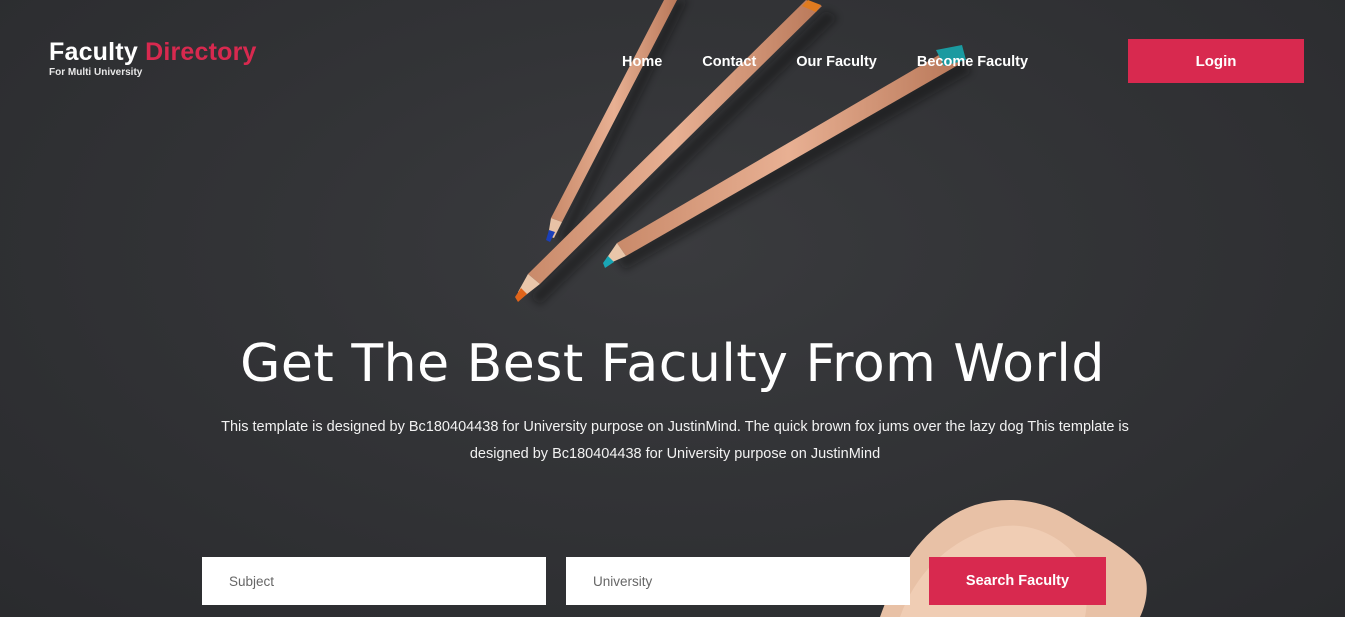 Image resolution: width=1345 pixels, height=617 pixels. What do you see at coordinates (672, 364) in the screenshot?
I see `hero-title: Get The Best Faculty From World` at bounding box center [672, 364].